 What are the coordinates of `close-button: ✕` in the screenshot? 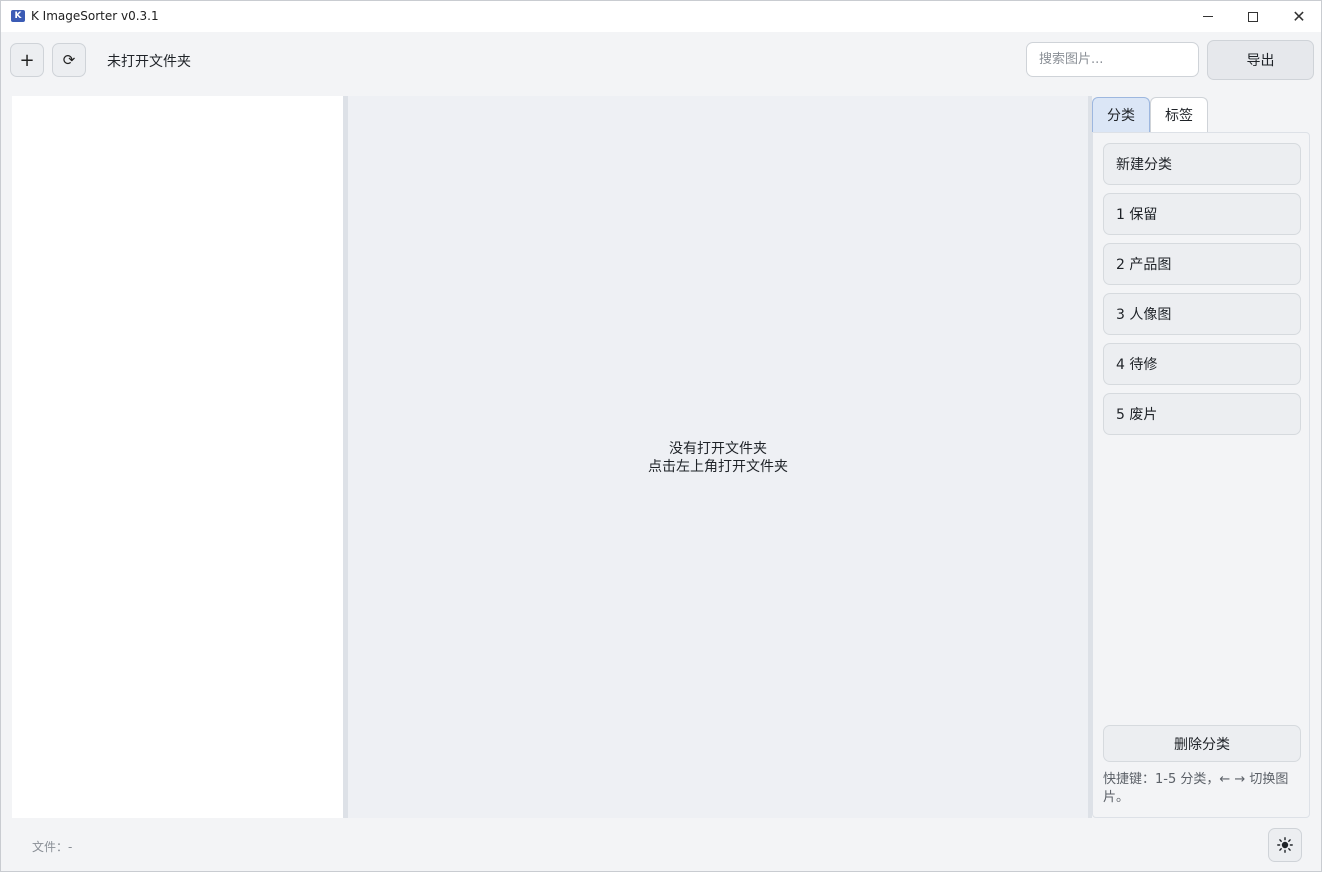 It's located at (1299, 16).